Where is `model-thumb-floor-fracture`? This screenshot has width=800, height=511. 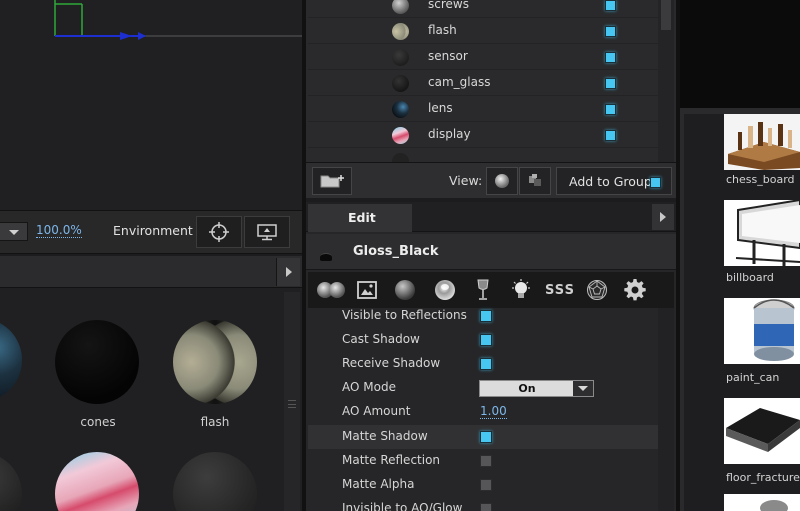 model-thumb-floor-fracture is located at coordinates (762, 433).